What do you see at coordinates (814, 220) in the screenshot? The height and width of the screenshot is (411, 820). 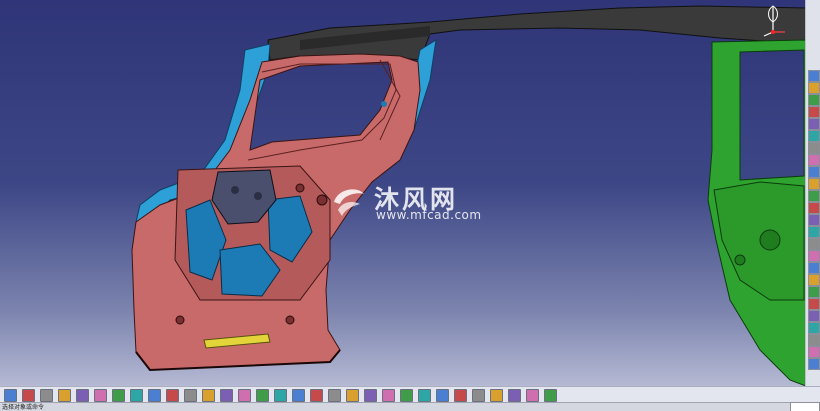 I see `mirror-icon` at bounding box center [814, 220].